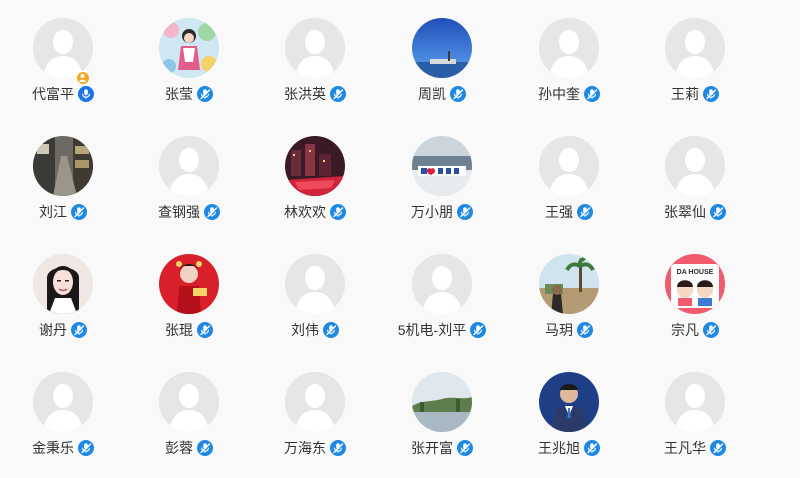  I want to click on participant-name: 查钢强, so click(179, 212).